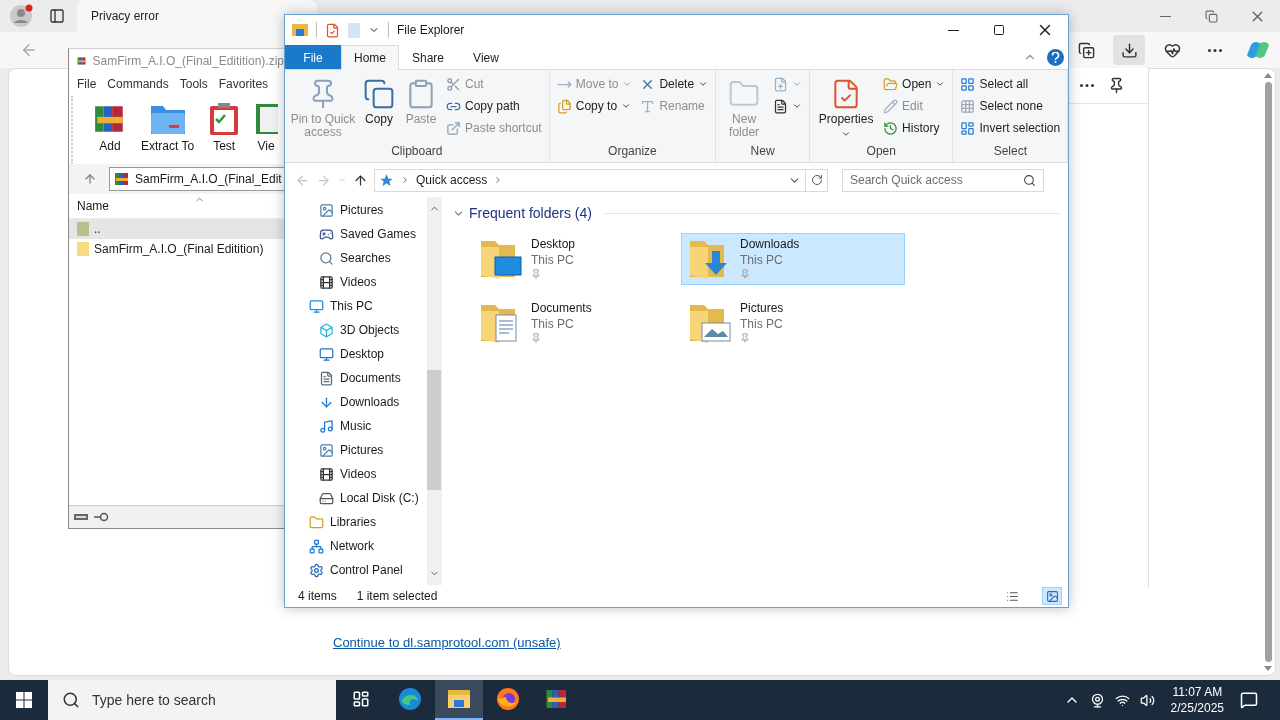 This screenshot has width=1280, height=720. Describe the element at coordinates (1129, 50) in the screenshot. I see `downloads-button` at that location.